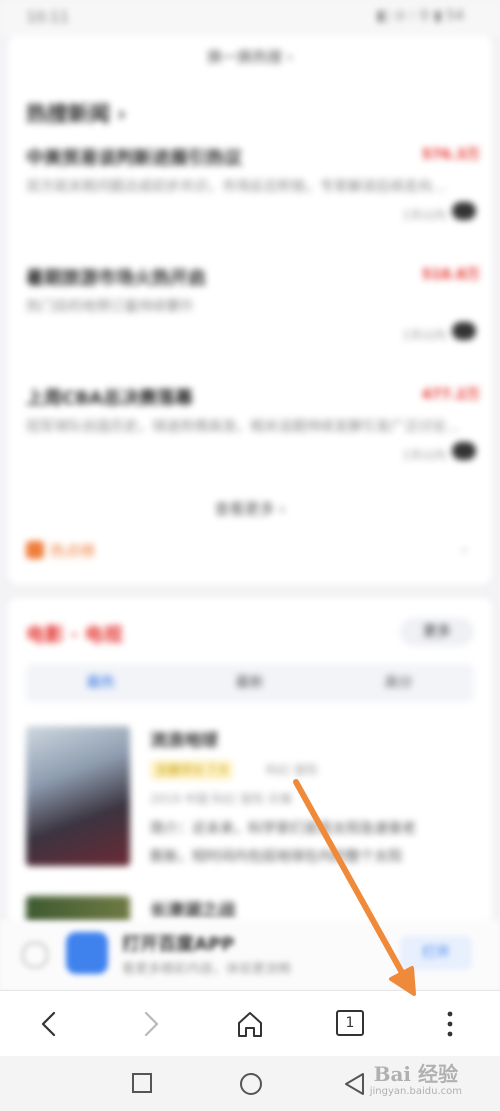 The image size is (500, 1111). What do you see at coordinates (415, 1074) in the screenshot?
I see `baidu-watermark: Bai 经验` at bounding box center [415, 1074].